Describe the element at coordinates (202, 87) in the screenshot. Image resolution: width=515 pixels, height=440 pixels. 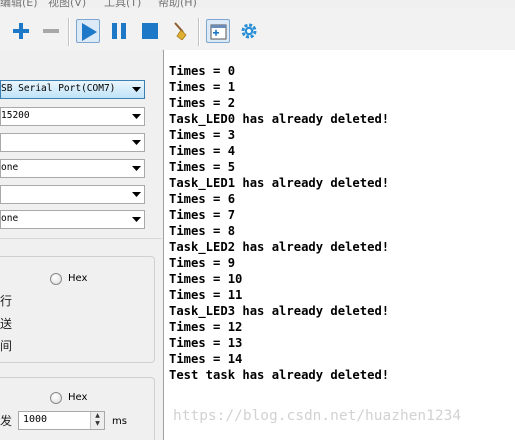
I see `terminal-line: Times = 1` at that location.